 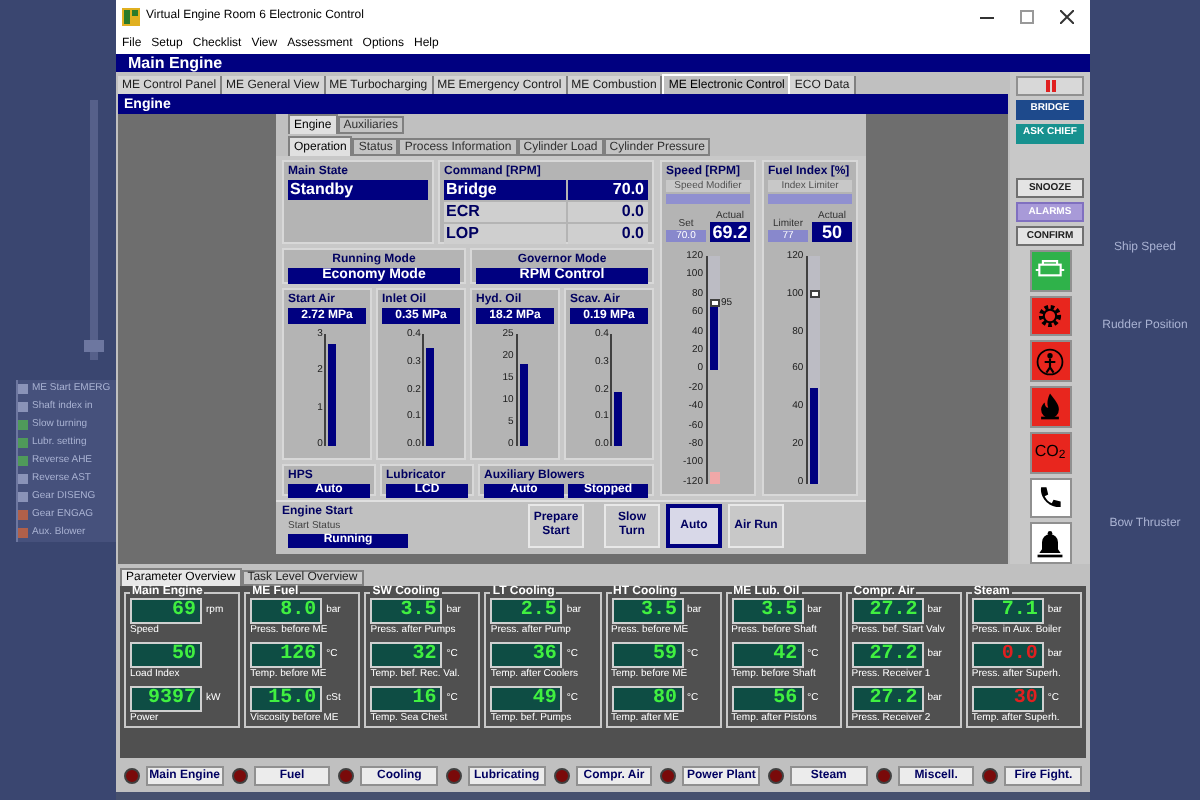 What do you see at coordinates (647, 655) in the screenshot?
I see `digital-display: 59` at bounding box center [647, 655].